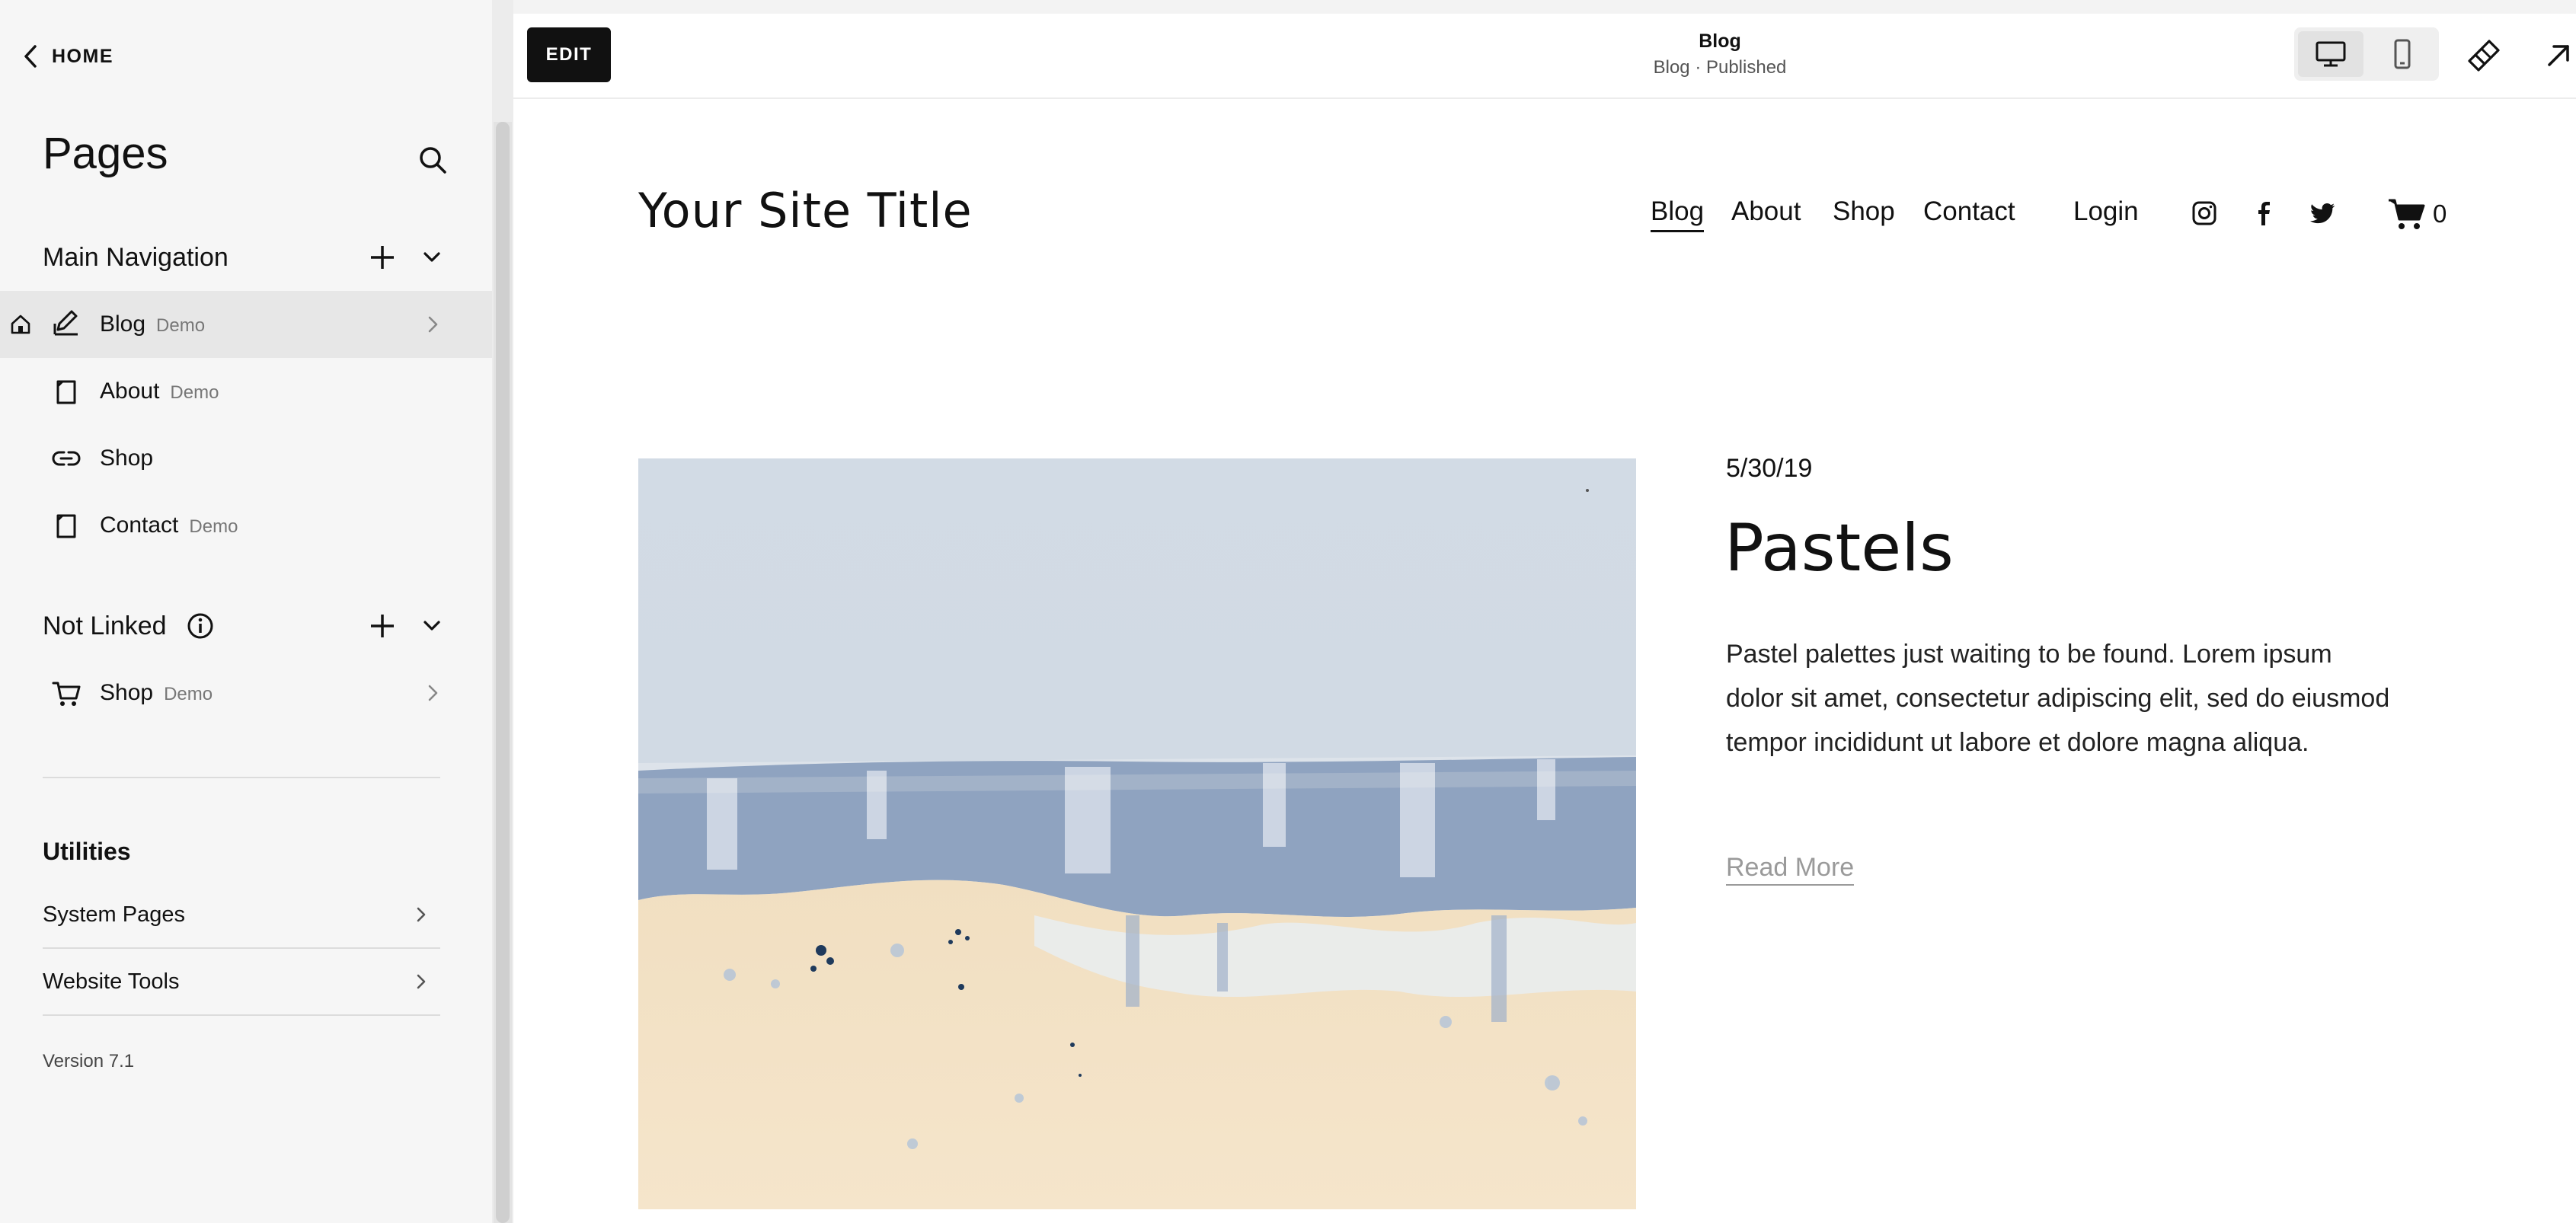 The image size is (2576, 1223). Describe the element at coordinates (1839, 548) in the screenshot. I see `post-title: Pastels` at that location.